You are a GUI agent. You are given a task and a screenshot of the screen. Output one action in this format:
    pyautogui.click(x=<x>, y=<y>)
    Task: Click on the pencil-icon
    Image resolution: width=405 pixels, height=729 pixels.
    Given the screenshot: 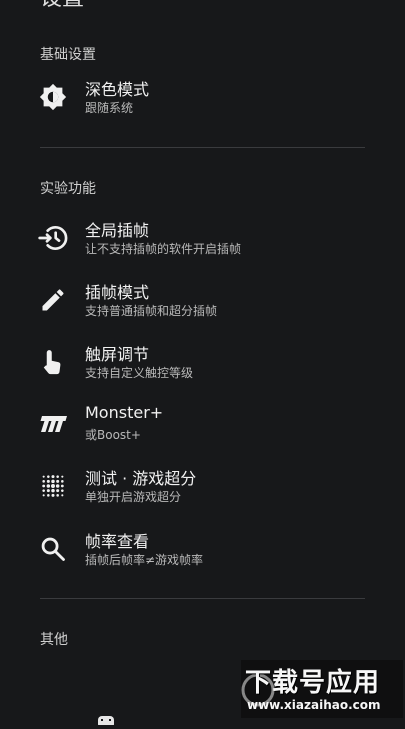 What is the action you would take?
    pyautogui.click(x=53, y=300)
    